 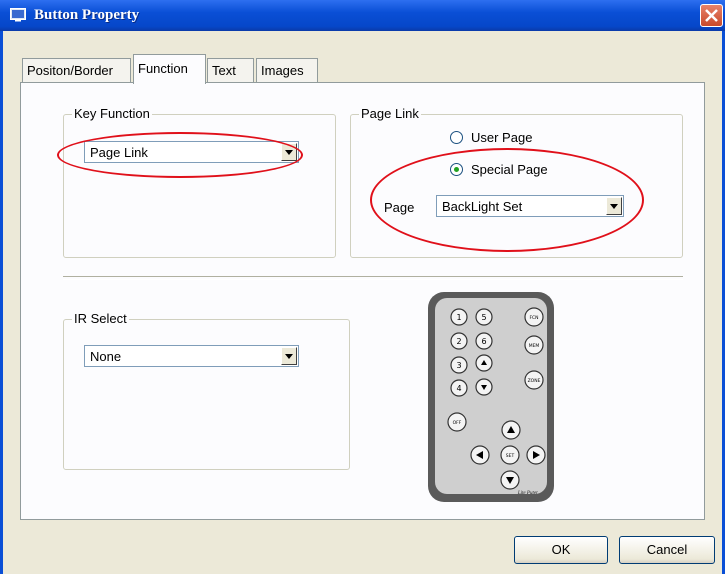 What do you see at coordinates (534, 381) in the screenshot?
I see `remote-key-zone-label: ZONE` at bounding box center [534, 381].